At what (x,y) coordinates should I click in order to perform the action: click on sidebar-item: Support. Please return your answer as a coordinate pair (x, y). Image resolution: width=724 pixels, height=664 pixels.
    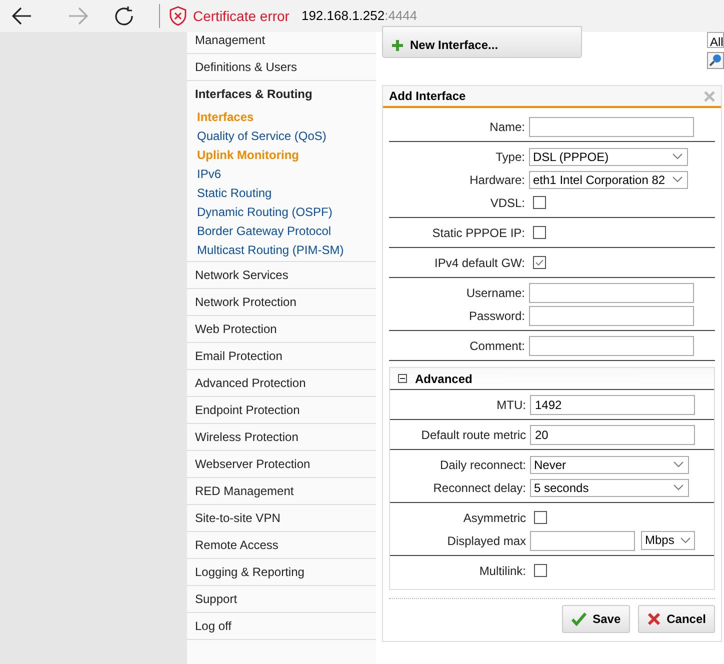
    Looking at the image, I should click on (281, 599).